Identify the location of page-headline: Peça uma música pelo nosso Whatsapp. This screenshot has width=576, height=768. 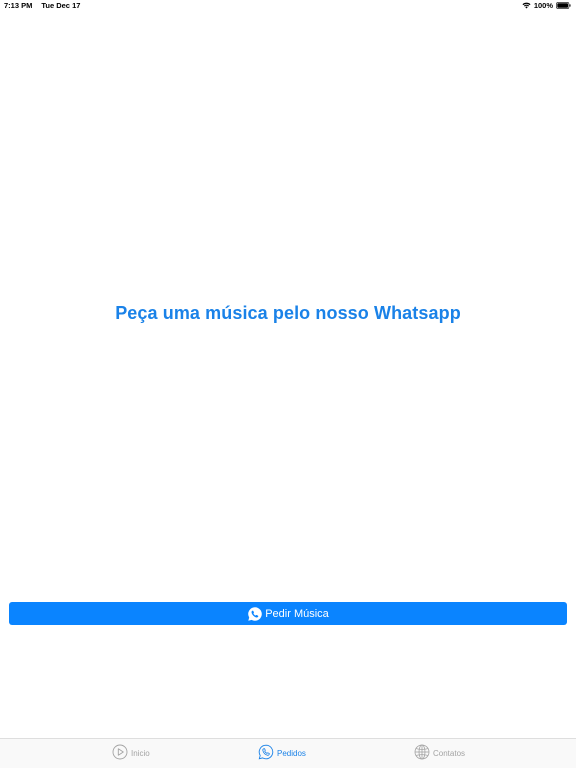
(288, 313).